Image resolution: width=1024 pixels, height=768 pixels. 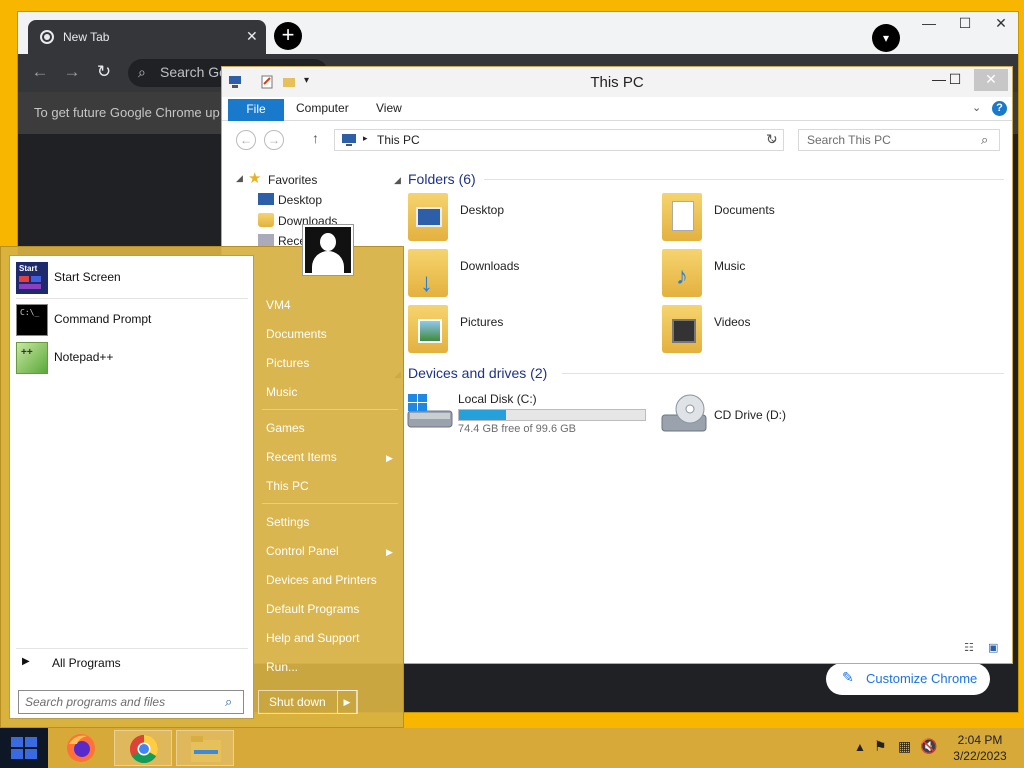 I want to click on new-tab-button: +, so click(x=288, y=36).